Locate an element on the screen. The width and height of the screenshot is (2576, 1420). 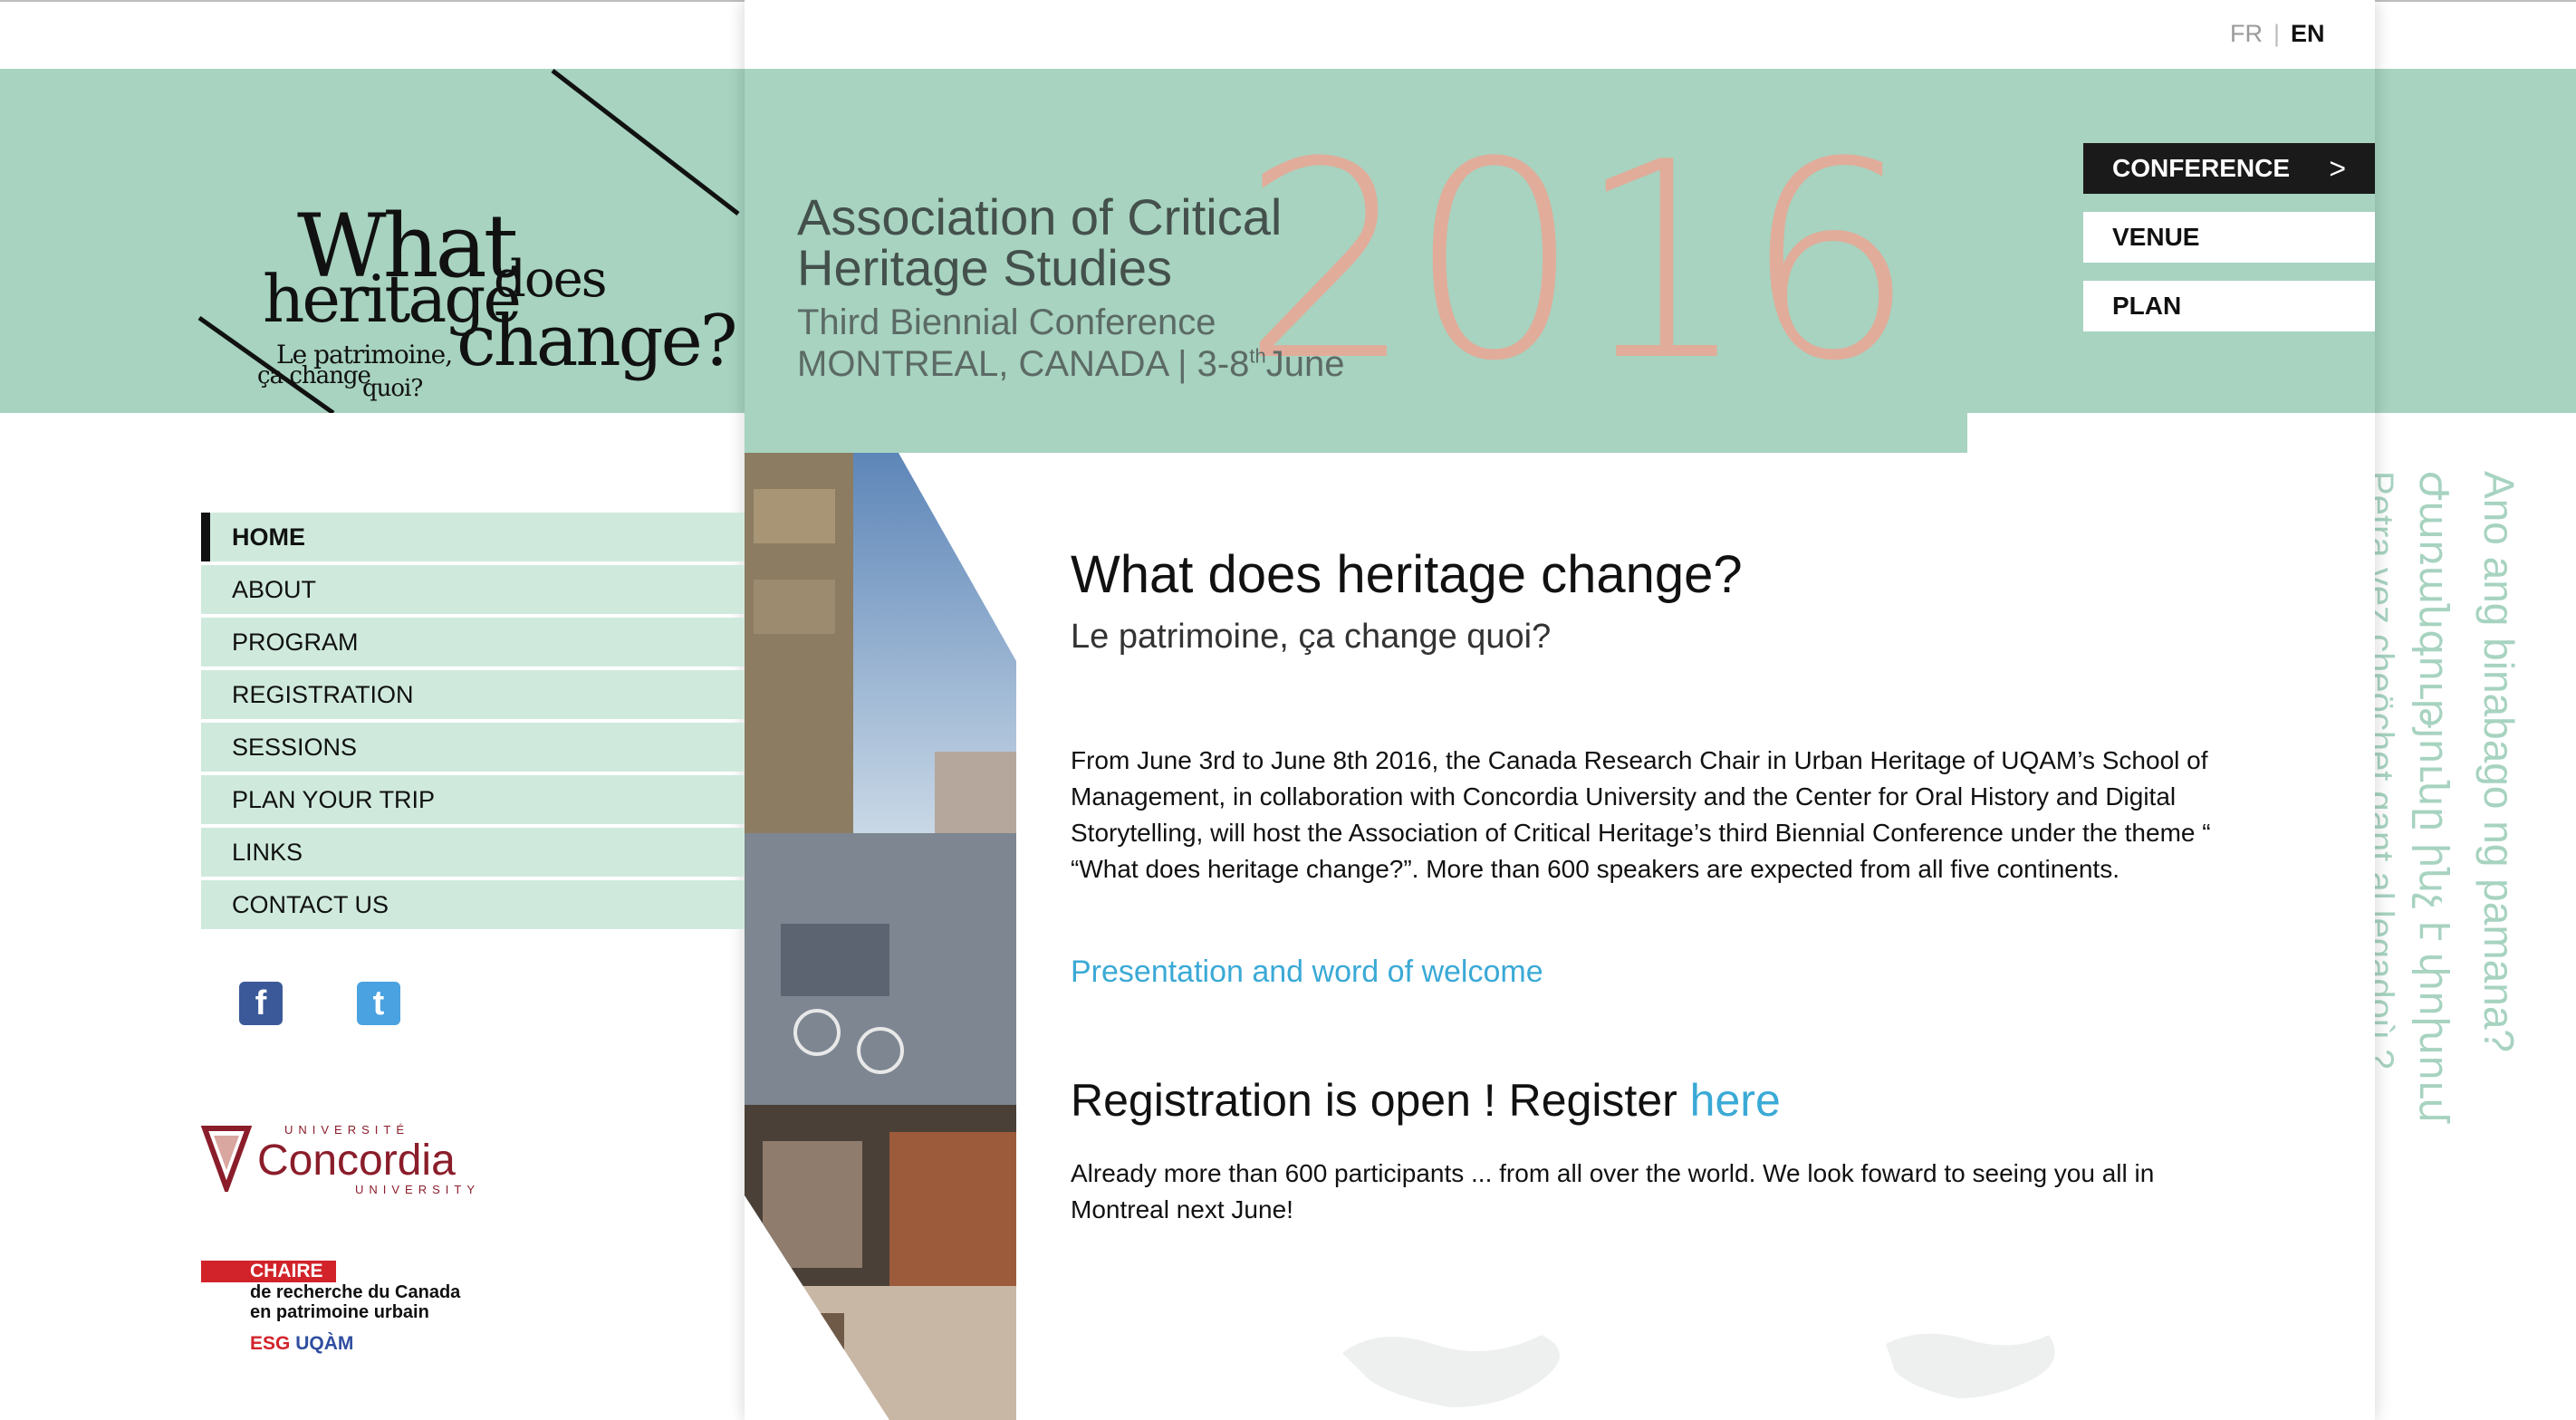
photo-collage is located at coordinates (880, 937).